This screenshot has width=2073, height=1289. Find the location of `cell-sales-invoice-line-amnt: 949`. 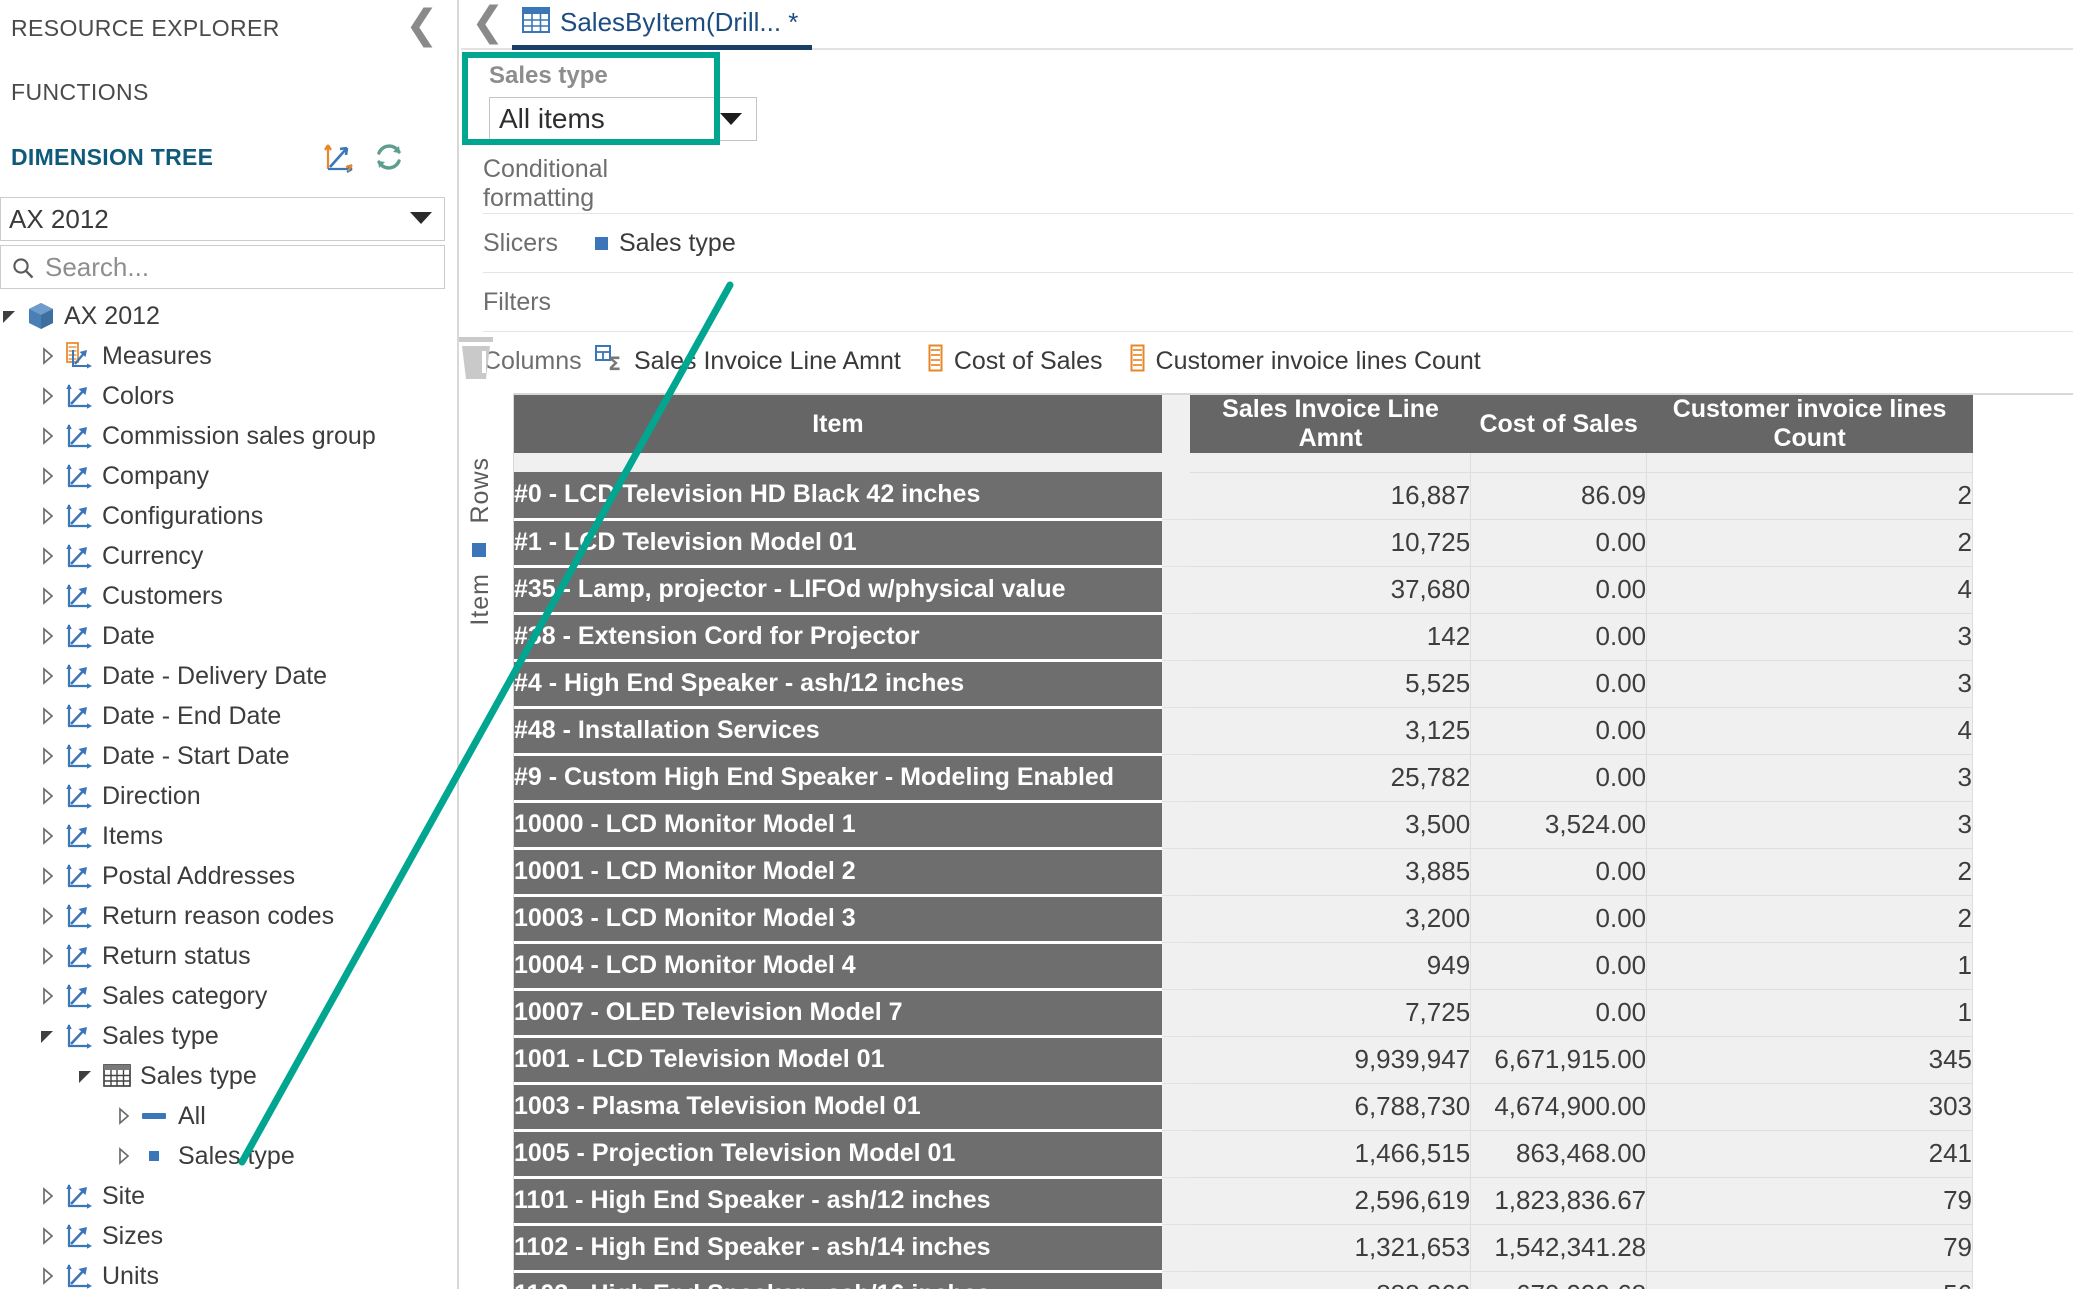

cell-sales-invoice-line-amnt: 949 is located at coordinates (1331, 966).